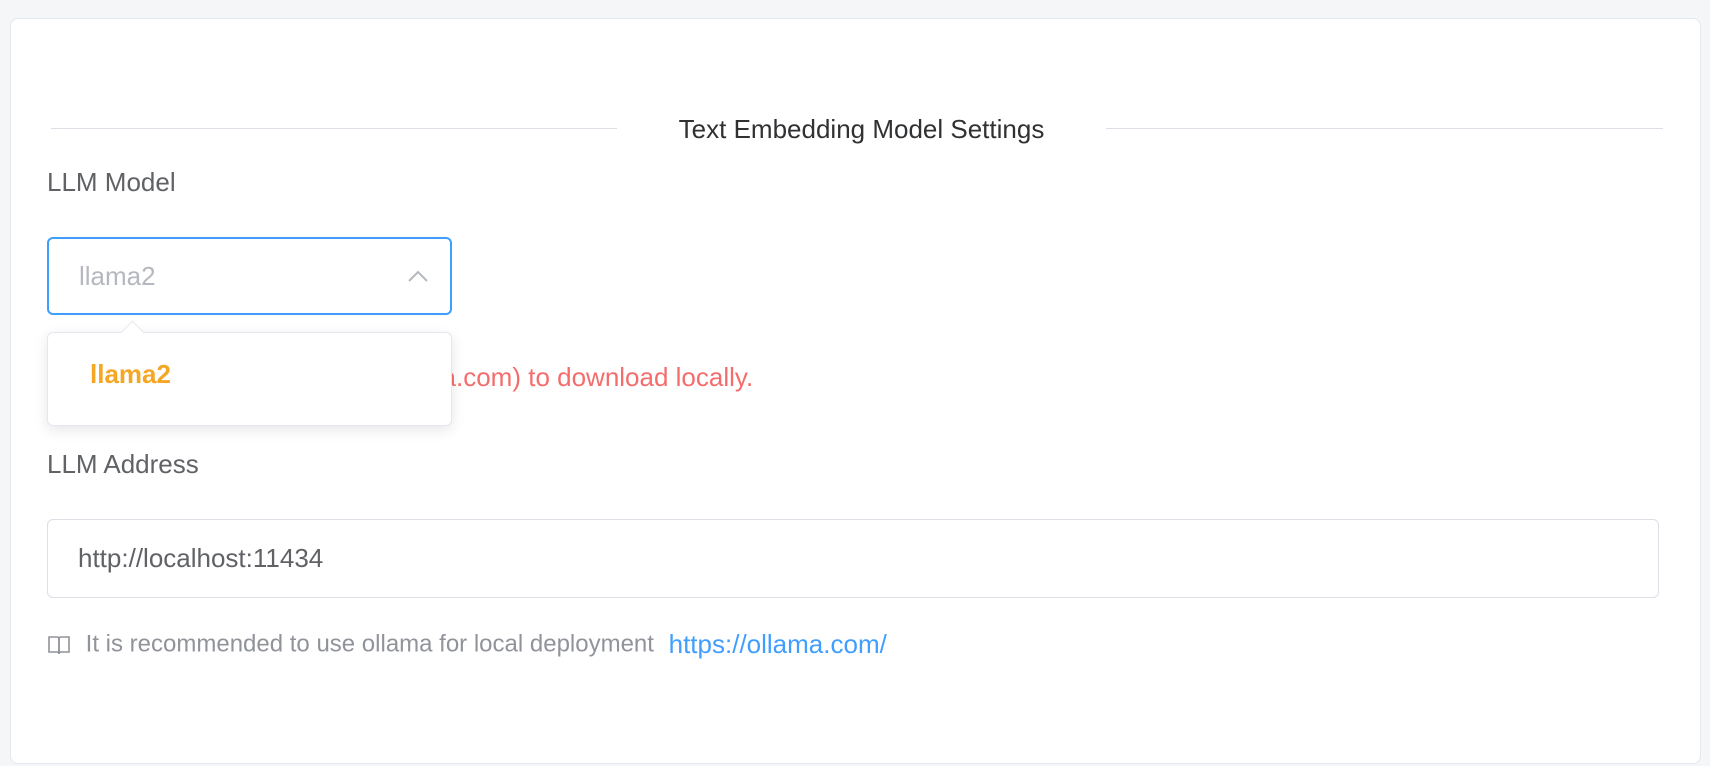 The height and width of the screenshot is (766, 1710). I want to click on book-icon, so click(59, 644).